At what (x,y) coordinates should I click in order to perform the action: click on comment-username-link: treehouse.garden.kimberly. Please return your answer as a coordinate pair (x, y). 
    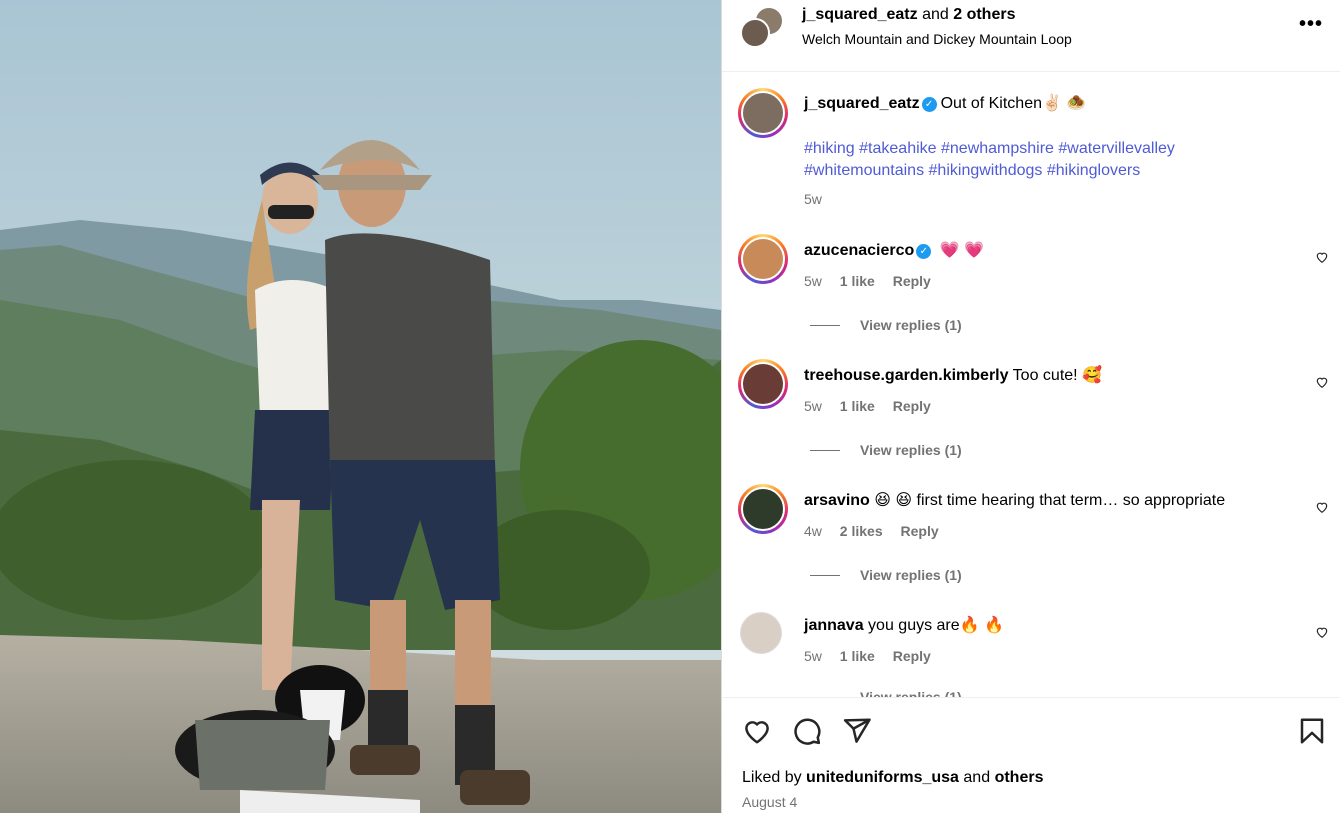
    Looking at the image, I should click on (906, 375).